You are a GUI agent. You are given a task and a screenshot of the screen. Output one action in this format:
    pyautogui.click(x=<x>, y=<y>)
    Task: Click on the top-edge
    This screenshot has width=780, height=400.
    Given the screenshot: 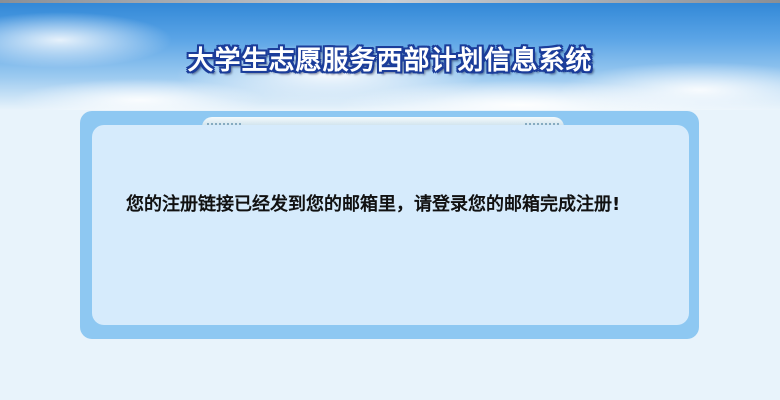 What is the action you would take?
    pyautogui.click(x=390, y=1)
    